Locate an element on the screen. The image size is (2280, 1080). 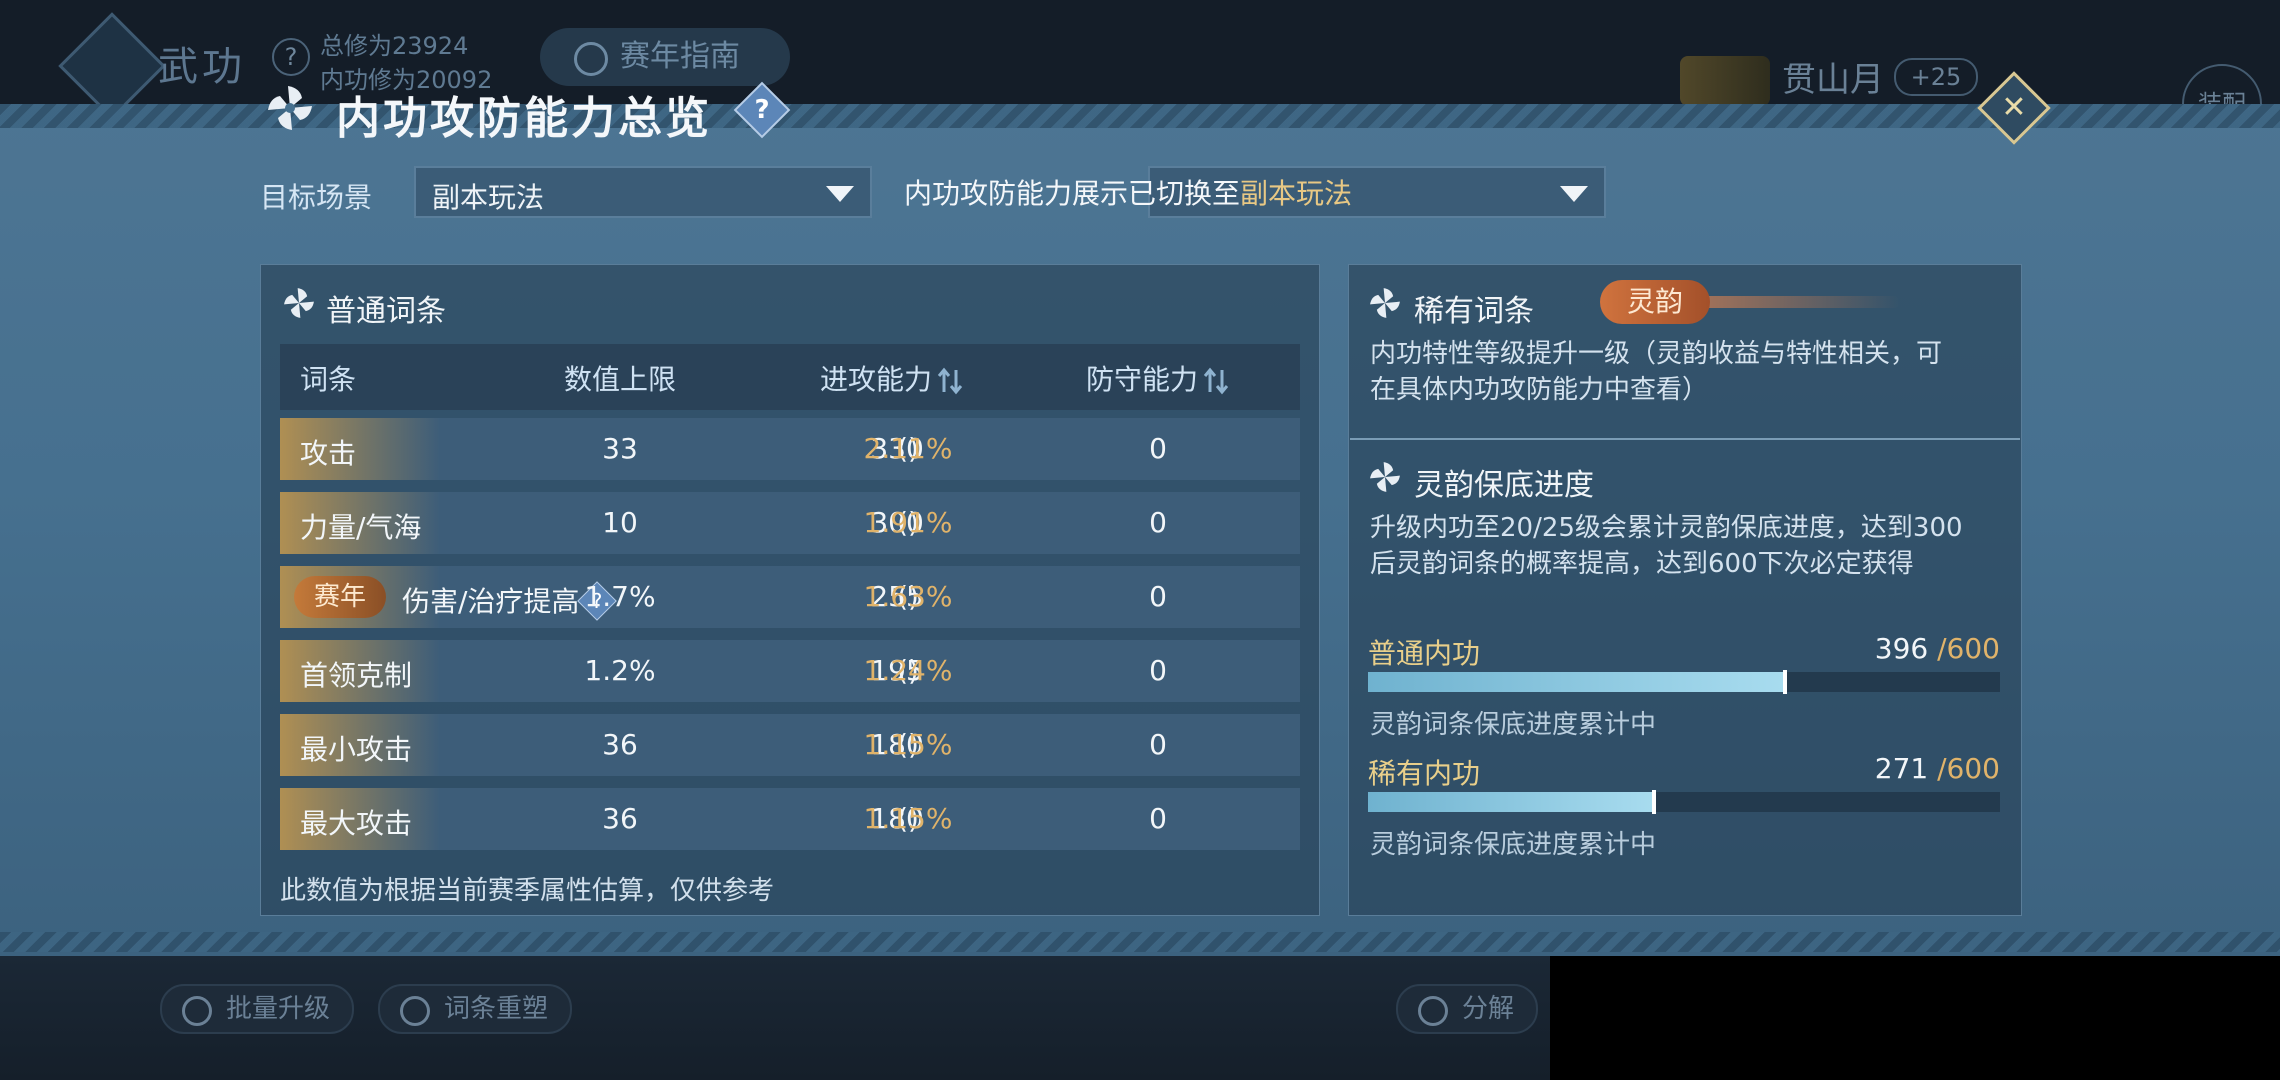
pity-title: 灵韵保底进度 is located at coordinates (1504, 485).